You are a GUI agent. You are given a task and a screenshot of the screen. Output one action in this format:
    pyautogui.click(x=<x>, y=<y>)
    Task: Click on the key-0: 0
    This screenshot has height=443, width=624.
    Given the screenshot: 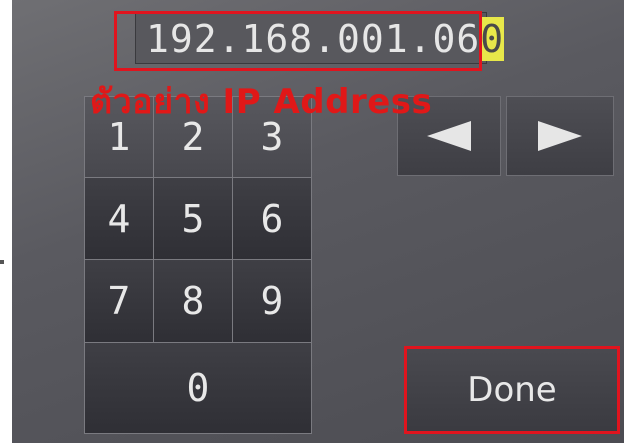 What is the action you would take?
    pyautogui.click(x=198, y=388)
    